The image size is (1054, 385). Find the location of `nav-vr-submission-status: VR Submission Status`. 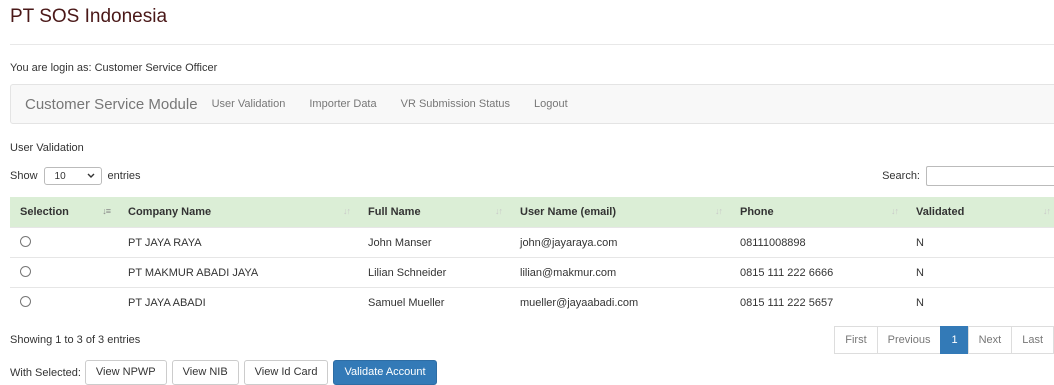

nav-vr-submission-status: VR Submission Status is located at coordinates (455, 104).